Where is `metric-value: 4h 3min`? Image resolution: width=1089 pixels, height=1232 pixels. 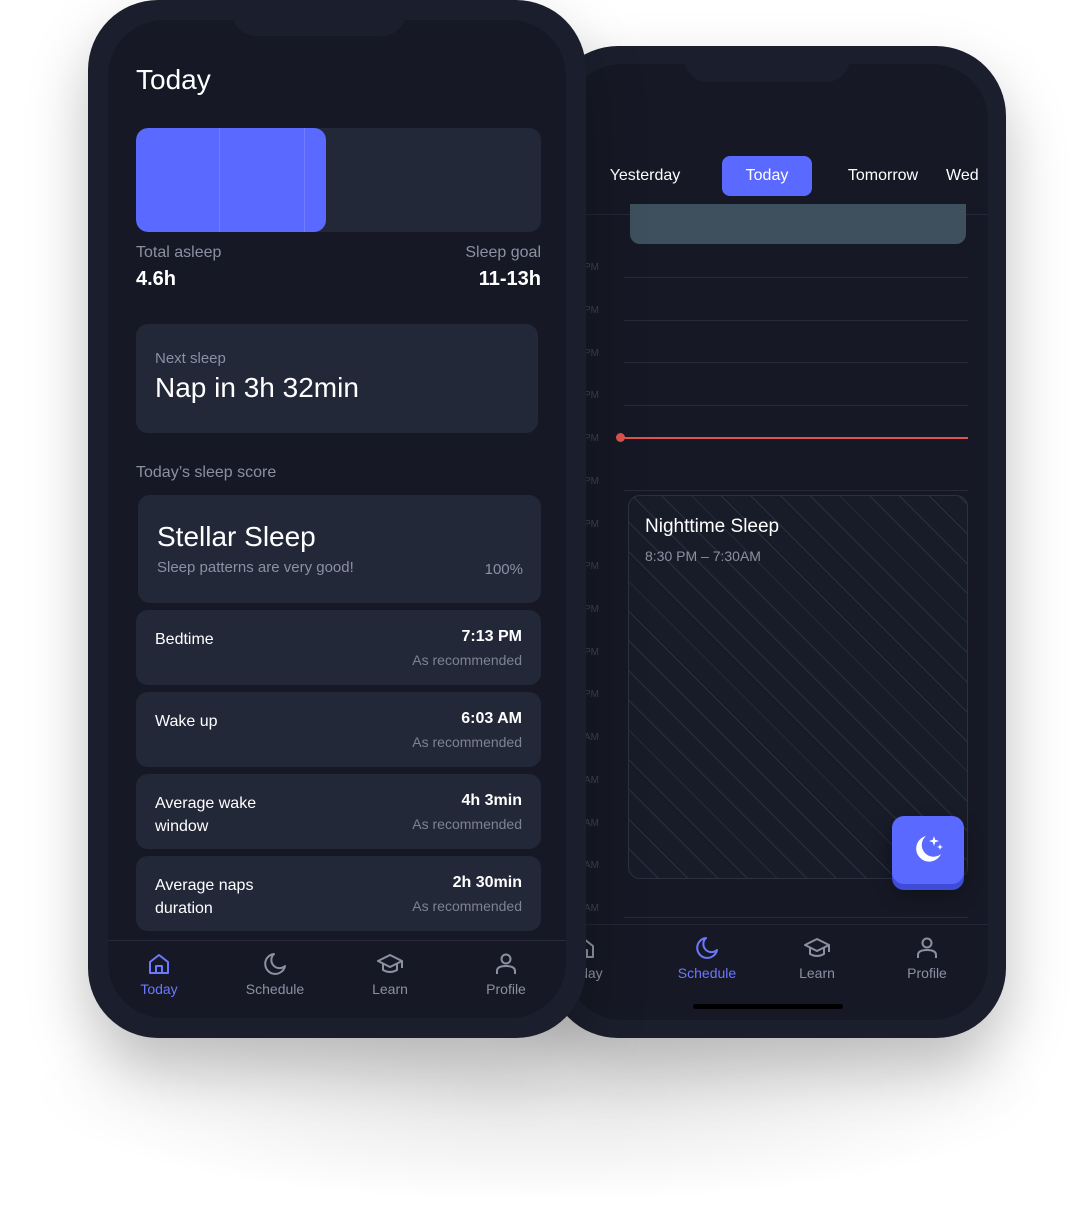 metric-value: 4h 3min is located at coordinates (491, 800).